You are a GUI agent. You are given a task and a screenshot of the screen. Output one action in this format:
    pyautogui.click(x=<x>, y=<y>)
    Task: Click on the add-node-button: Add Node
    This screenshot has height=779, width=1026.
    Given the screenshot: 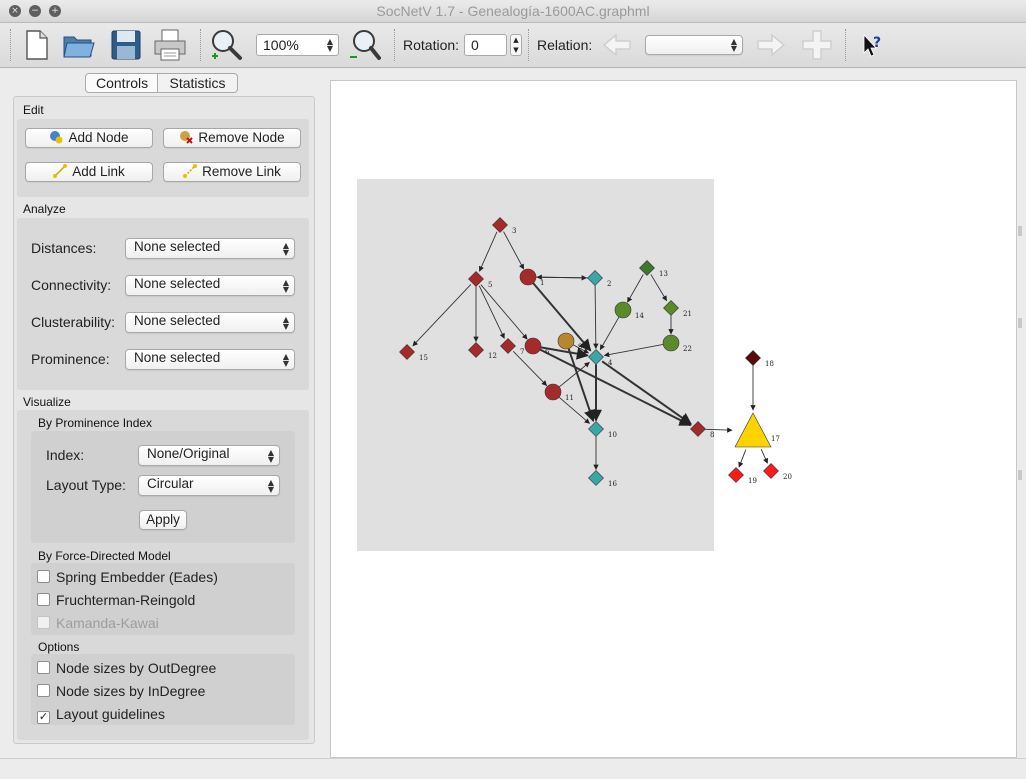 What is the action you would take?
    pyautogui.click(x=89, y=138)
    